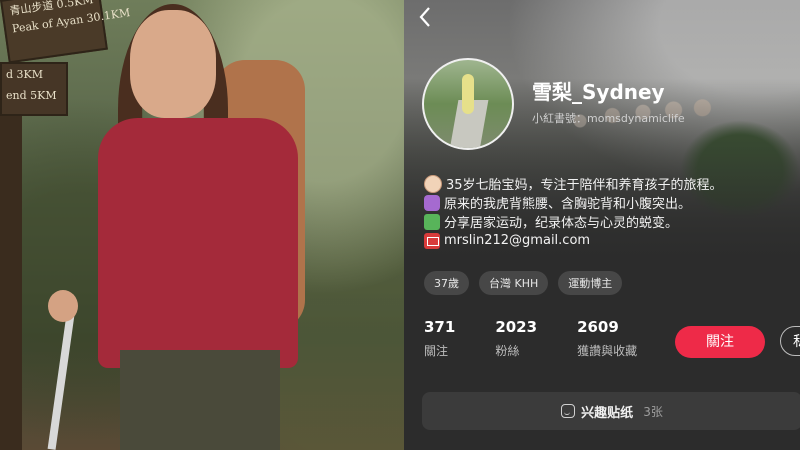  I want to click on red-shirt, so click(198, 243).